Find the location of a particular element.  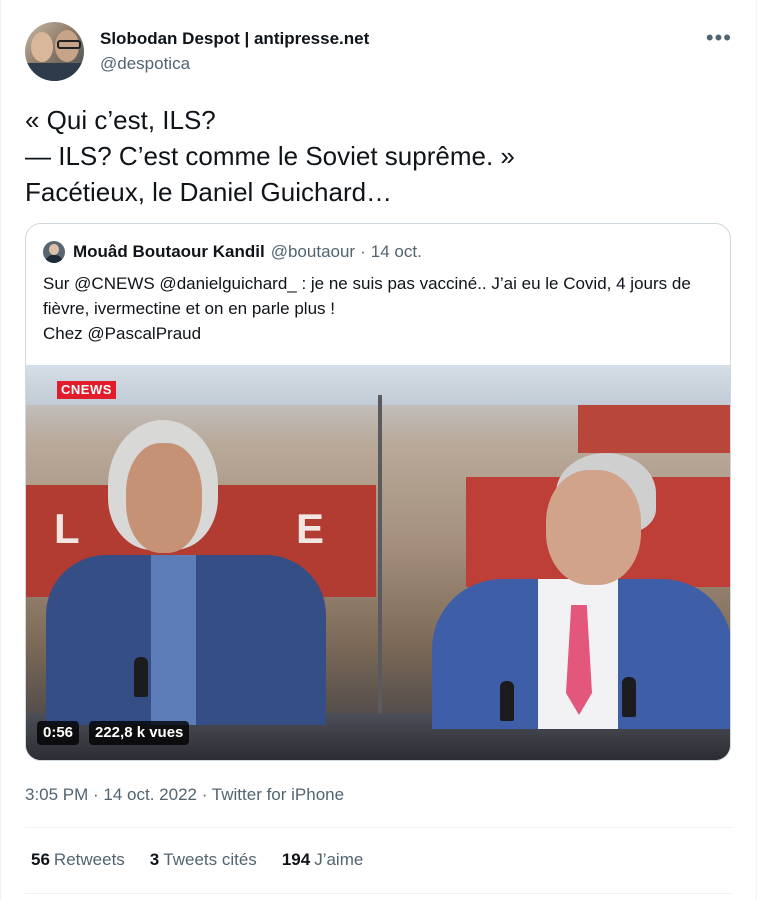

avatar-face-left is located at coordinates (42, 47).